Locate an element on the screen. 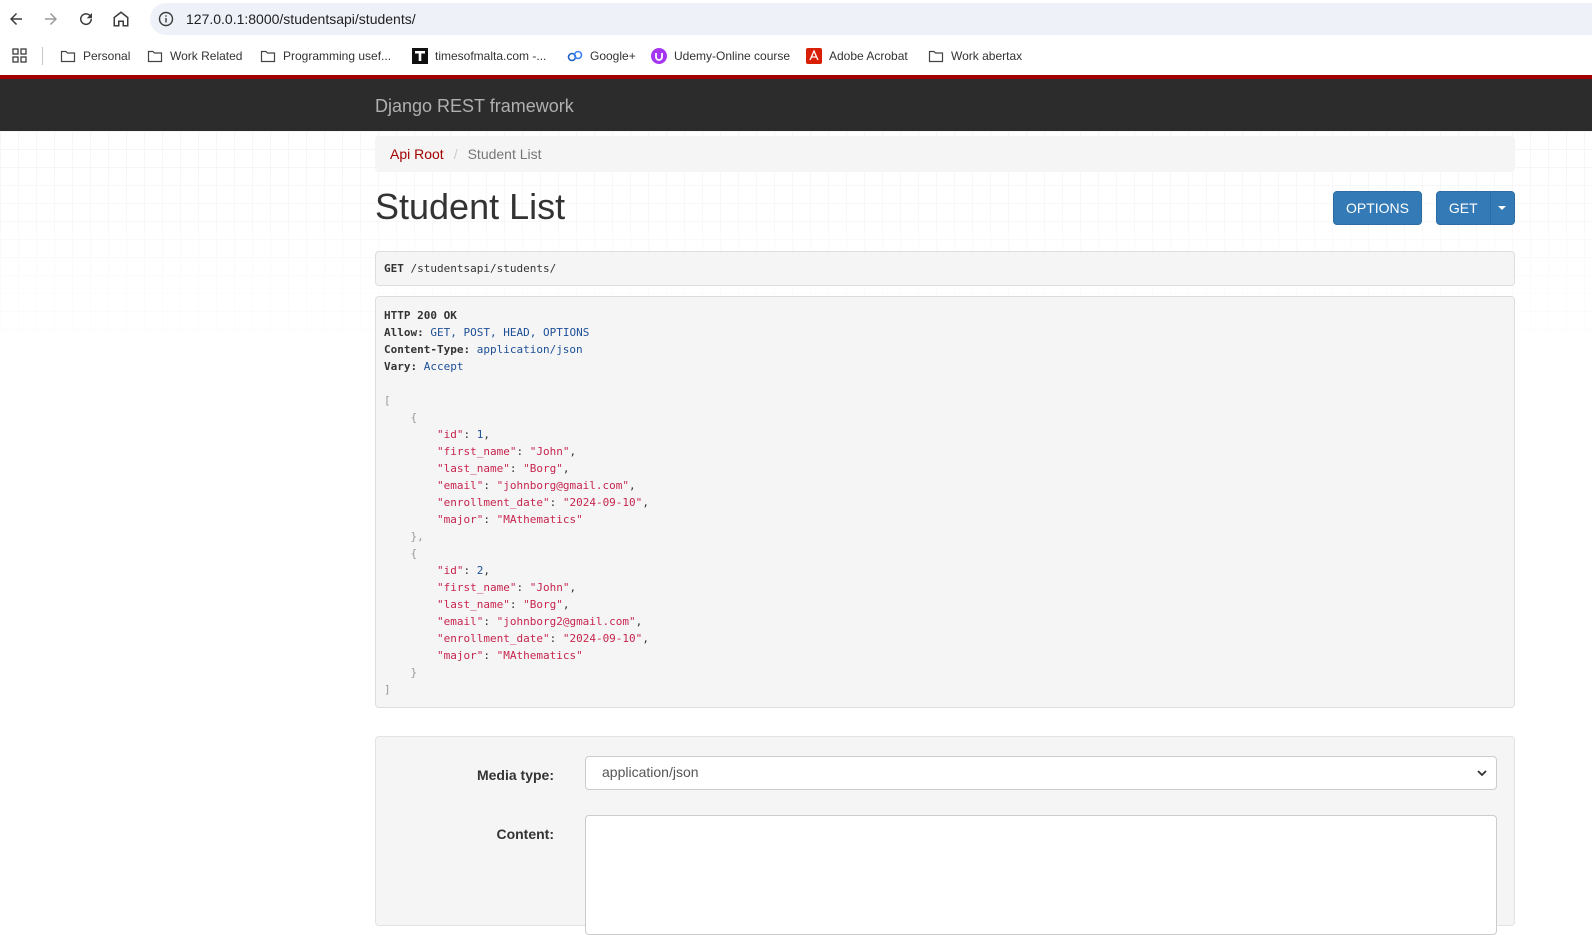  json-bracket: ] is located at coordinates (387, 689).